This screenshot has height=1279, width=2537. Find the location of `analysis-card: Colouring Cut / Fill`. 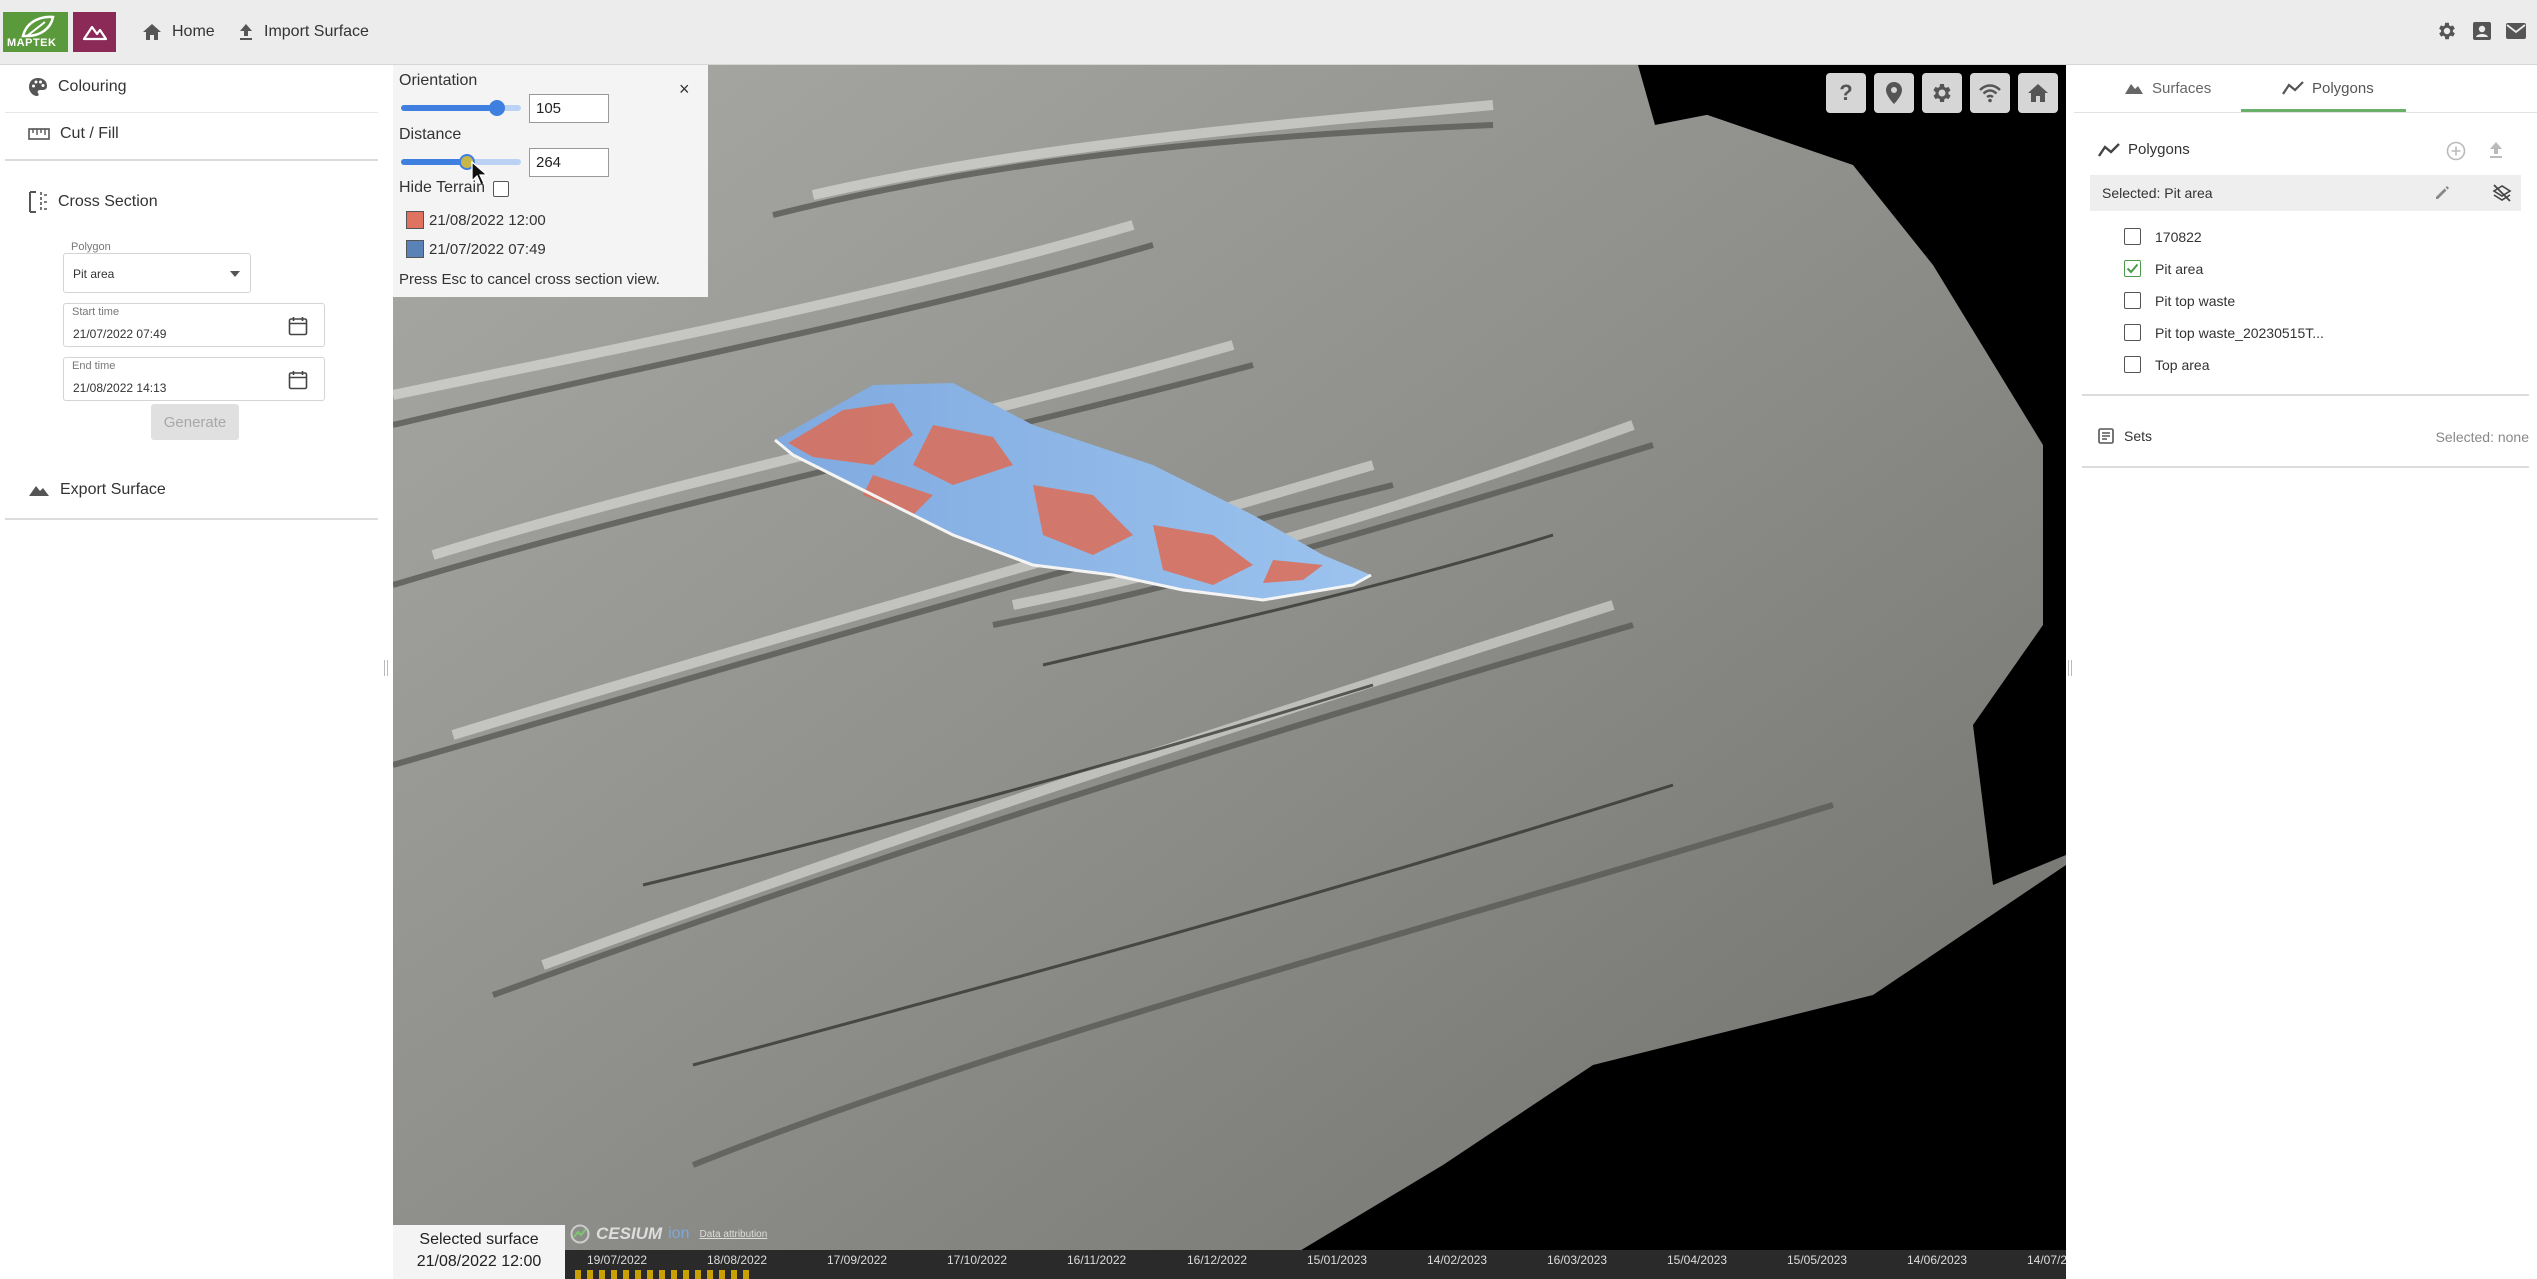

analysis-card: Colouring Cut / Fill is located at coordinates (191, 113).